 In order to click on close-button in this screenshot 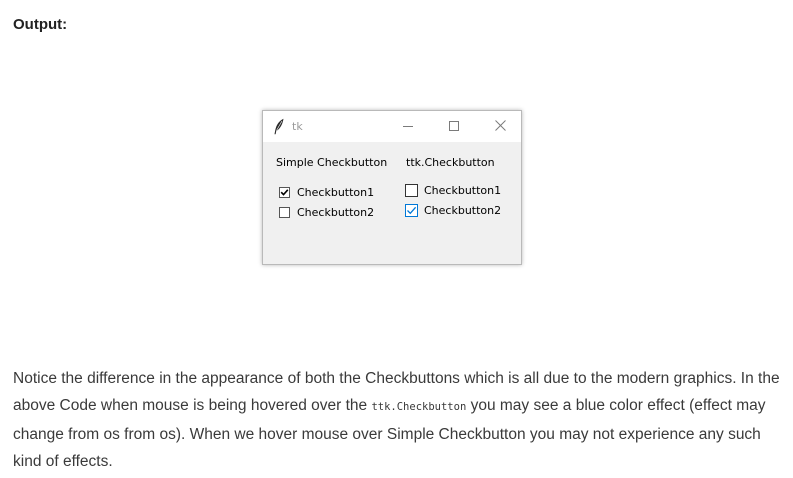, I will do `click(500, 126)`.